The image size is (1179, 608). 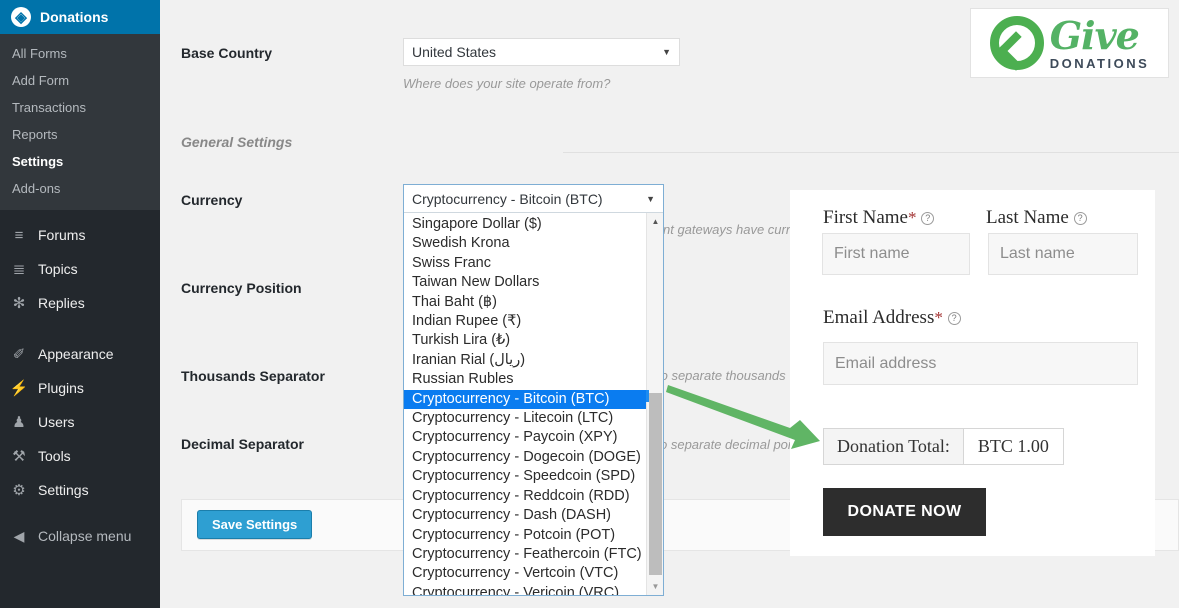 I want to click on forums-icon: ≡, so click(x=19, y=235).